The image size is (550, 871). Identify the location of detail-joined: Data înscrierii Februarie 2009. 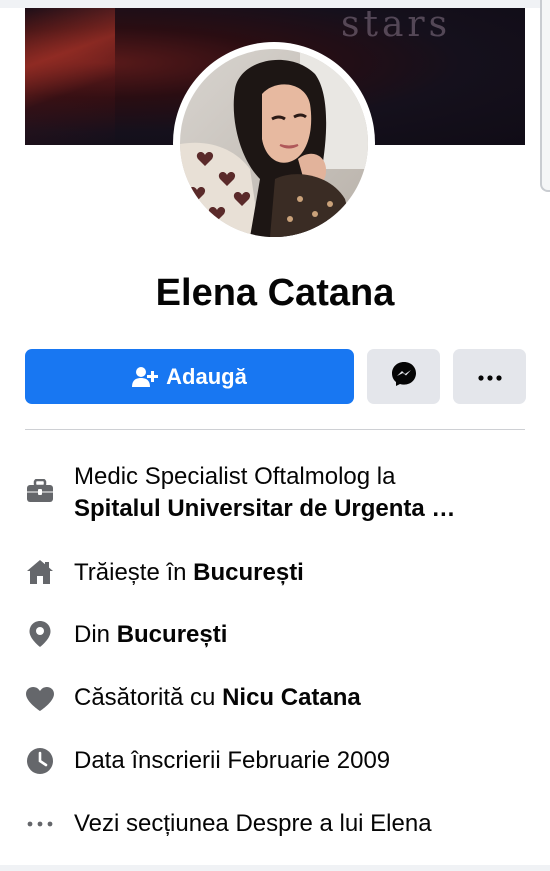
(275, 761).